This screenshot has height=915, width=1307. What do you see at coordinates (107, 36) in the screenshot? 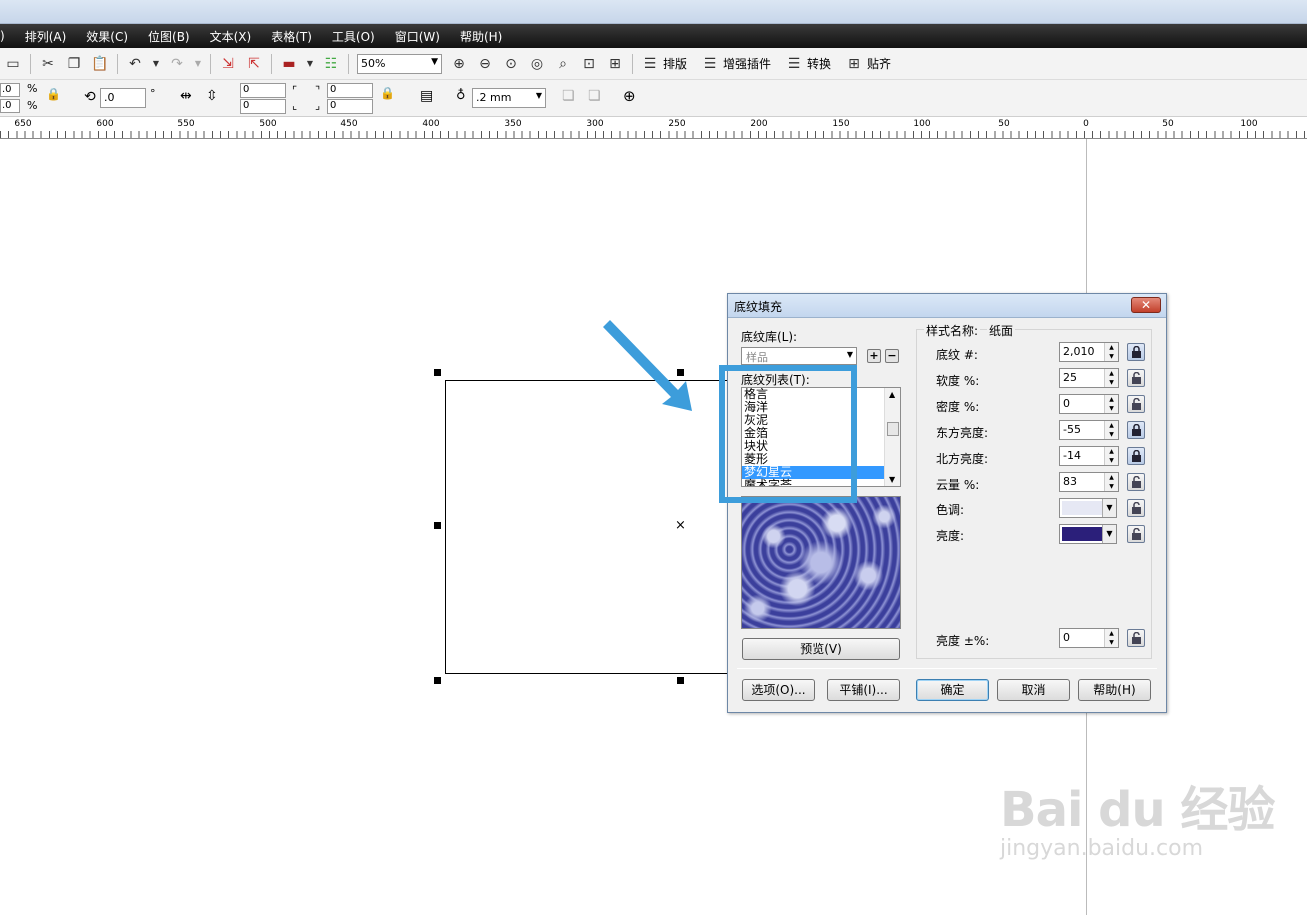
I see `menu-item-effects: 效果(C)` at bounding box center [107, 36].